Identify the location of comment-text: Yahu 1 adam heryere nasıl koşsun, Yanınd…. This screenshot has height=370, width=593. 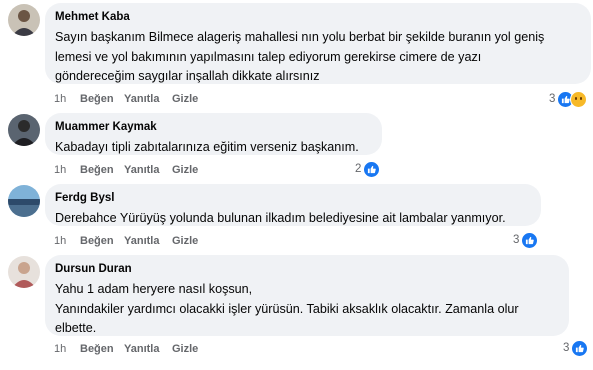
(287, 308).